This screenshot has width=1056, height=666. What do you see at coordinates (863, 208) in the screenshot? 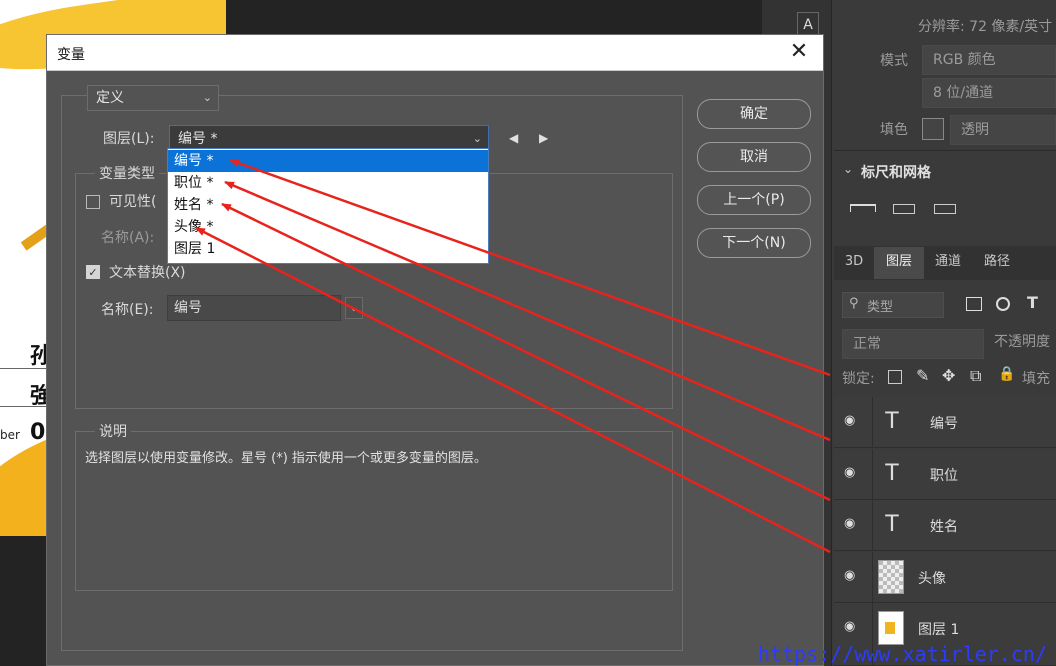
I see `ruler-icon` at bounding box center [863, 208].